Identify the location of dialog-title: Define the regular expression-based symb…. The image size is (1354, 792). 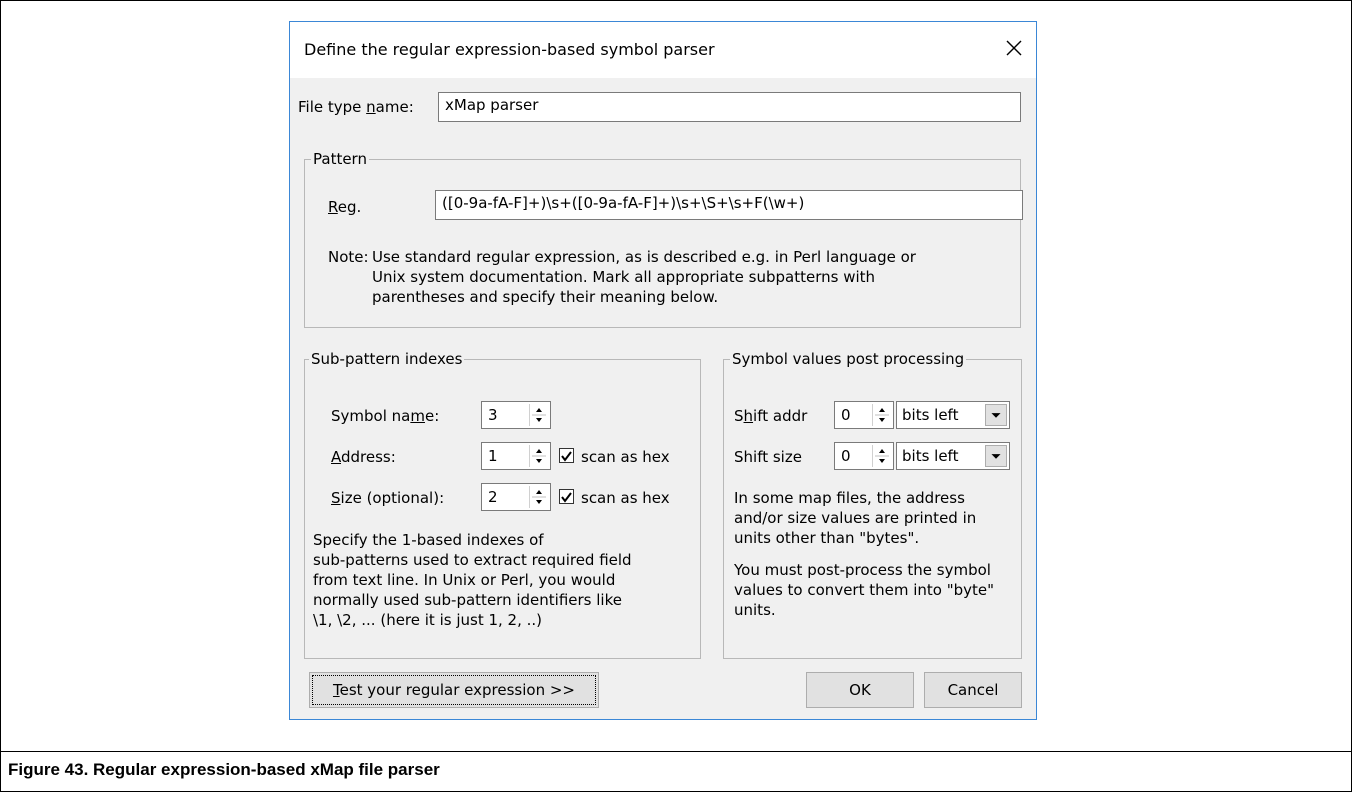
(509, 49).